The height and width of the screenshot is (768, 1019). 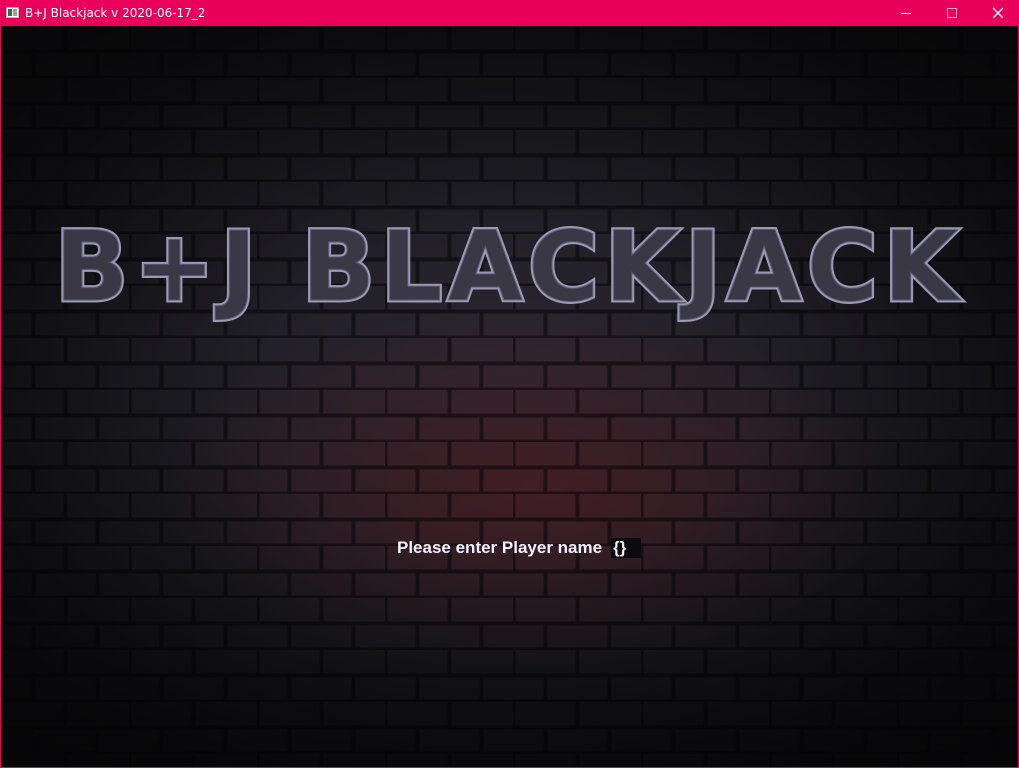 I want to click on player-name-input, so click(x=626, y=548).